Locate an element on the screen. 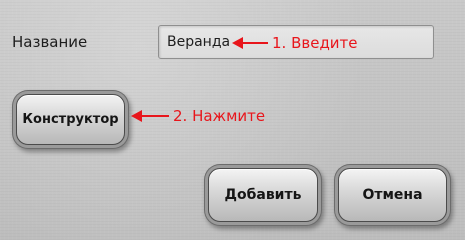 The height and width of the screenshot is (240, 465). cancel-button: Отмена is located at coordinates (392, 195).